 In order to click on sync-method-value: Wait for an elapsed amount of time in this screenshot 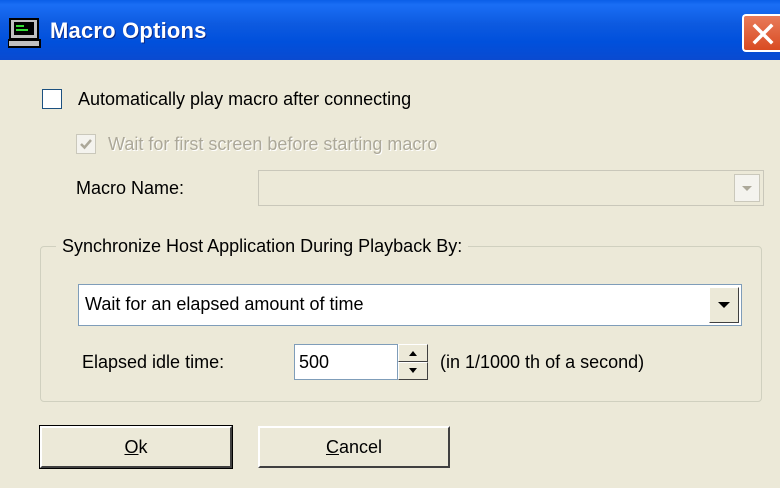, I will do `click(224, 304)`.